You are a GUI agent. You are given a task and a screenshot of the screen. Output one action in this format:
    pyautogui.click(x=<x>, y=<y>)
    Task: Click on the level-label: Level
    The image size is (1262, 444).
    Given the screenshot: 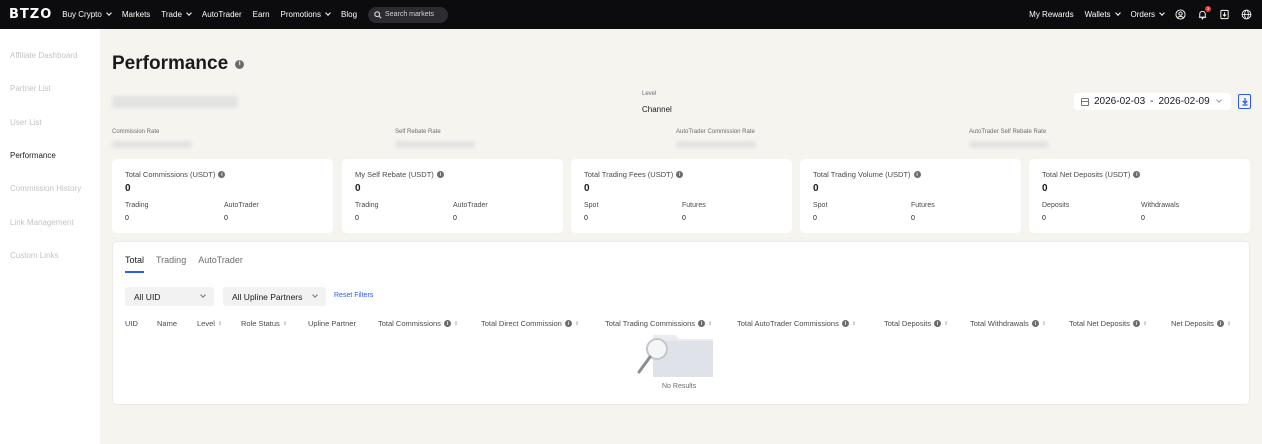 What is the action you would take?
    pyautogui.click(x=649, y=94)
    